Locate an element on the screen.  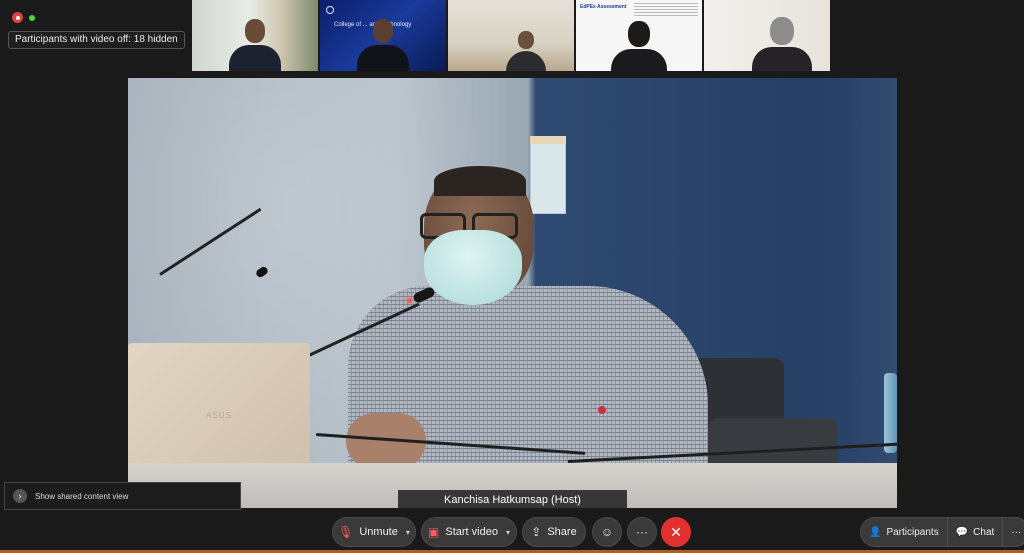
share-screen-icon: ⇪ is located at coordinates (536, 532).